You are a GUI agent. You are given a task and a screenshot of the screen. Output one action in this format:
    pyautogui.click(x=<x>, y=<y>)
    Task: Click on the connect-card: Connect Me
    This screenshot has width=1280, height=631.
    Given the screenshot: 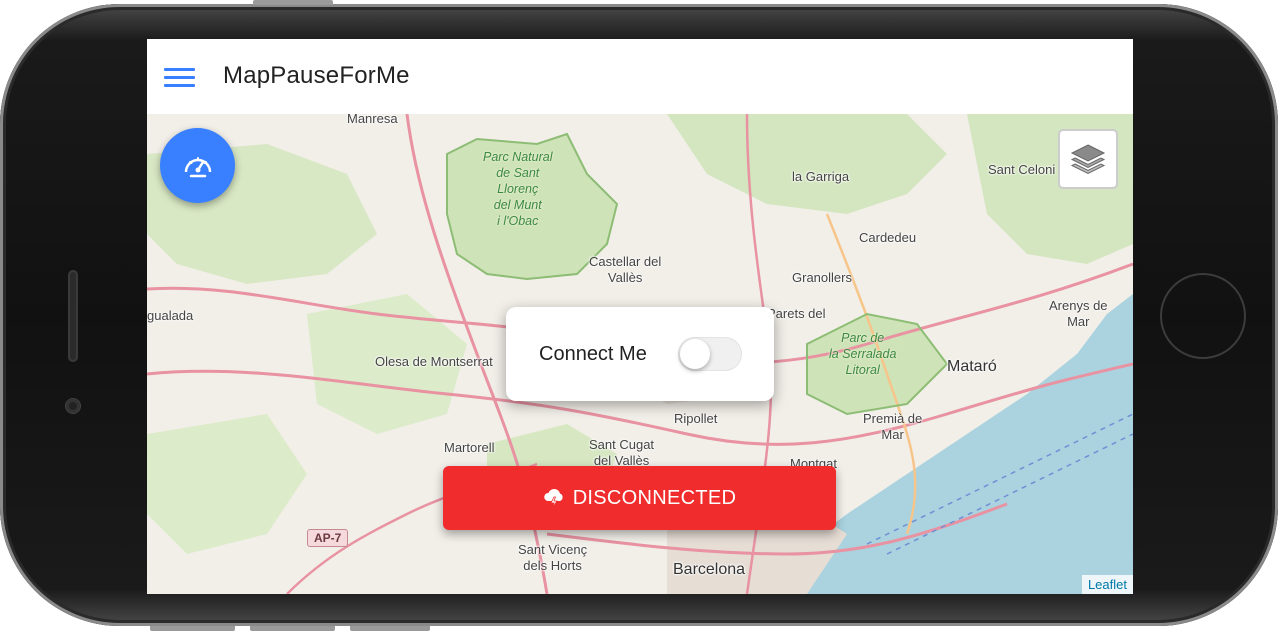 What is the action you would take?
    pyautogui.click(x=640, y=354)
    